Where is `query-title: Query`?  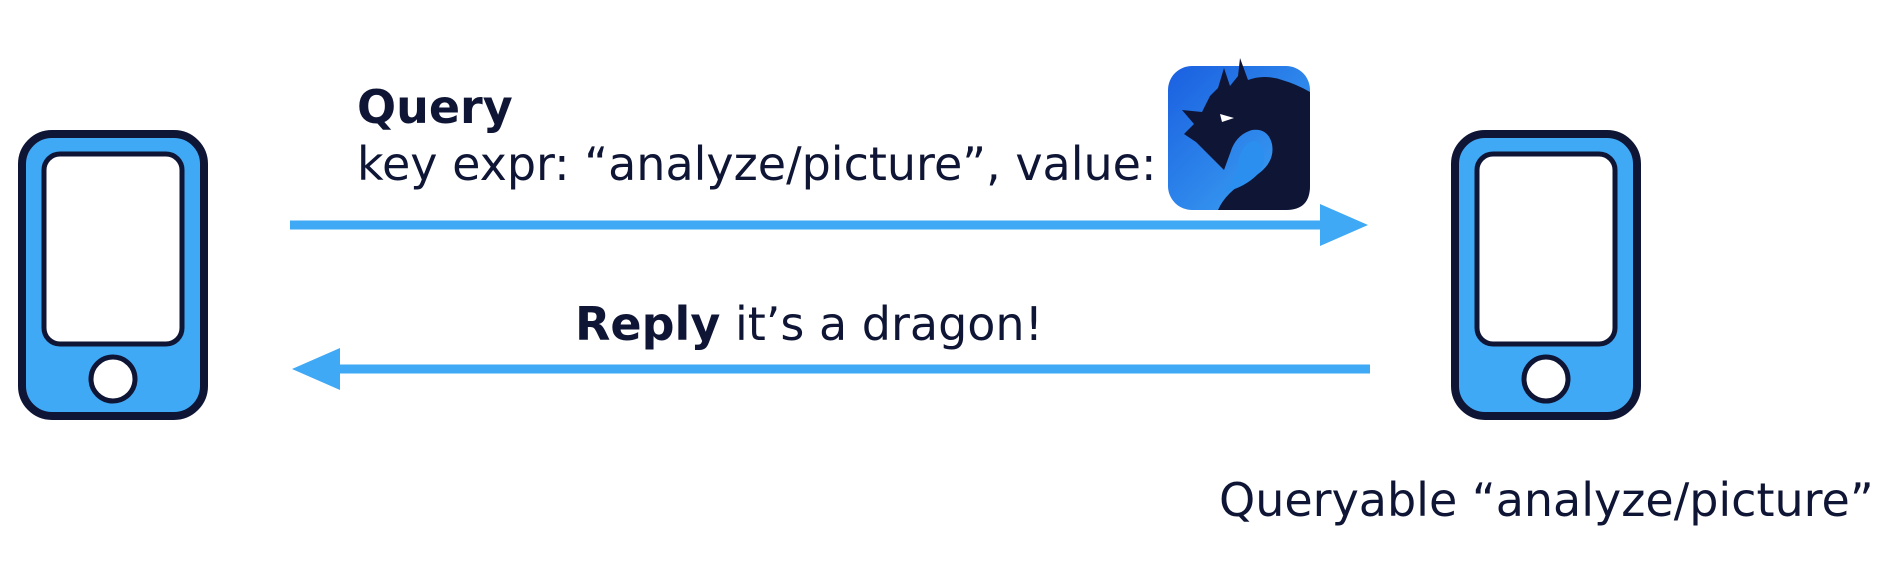
query-title: Query is located at coordinates (435, 107).